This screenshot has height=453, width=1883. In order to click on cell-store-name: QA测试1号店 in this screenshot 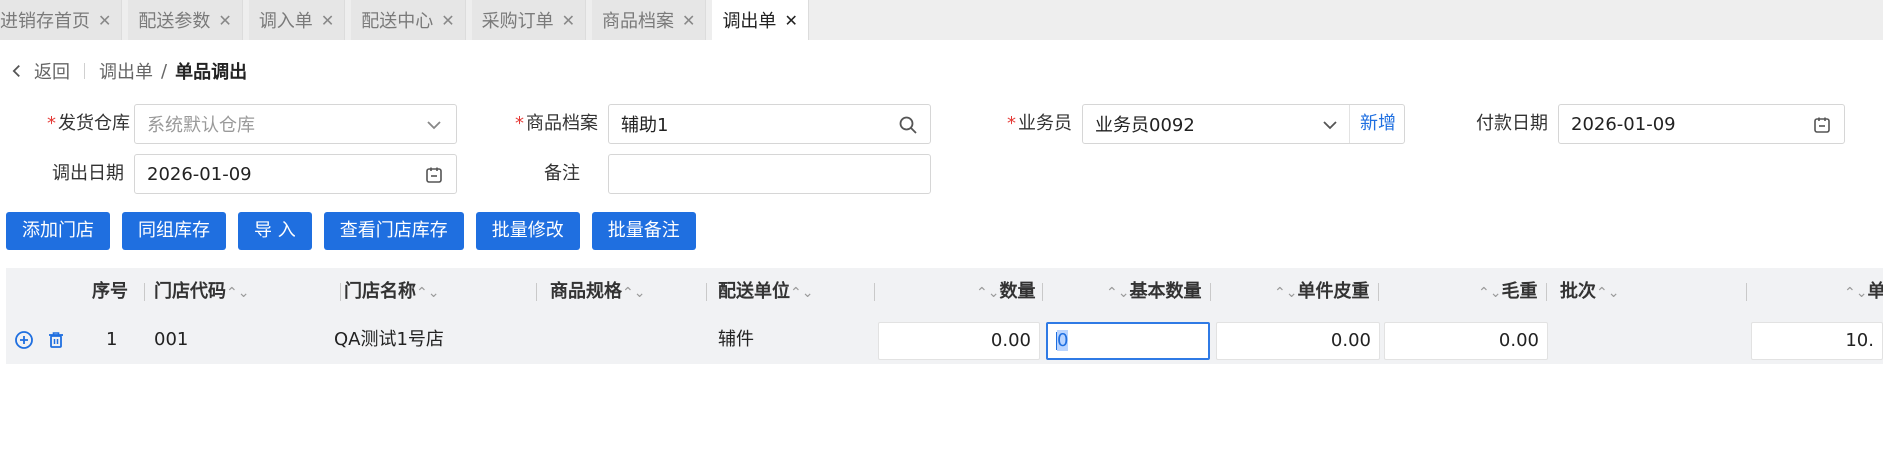, I will do `click(389, 339)`.